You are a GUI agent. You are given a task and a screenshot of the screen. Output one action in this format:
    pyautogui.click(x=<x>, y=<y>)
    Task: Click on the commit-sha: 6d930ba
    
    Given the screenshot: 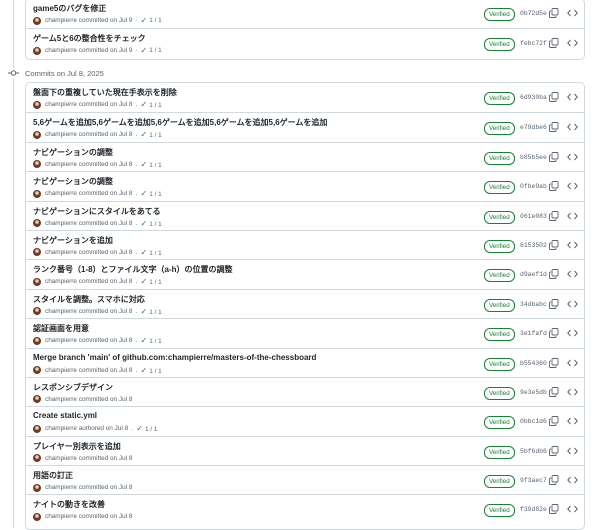 What is the action you would take?
    pyautogui.click(x=533, y=97)
    